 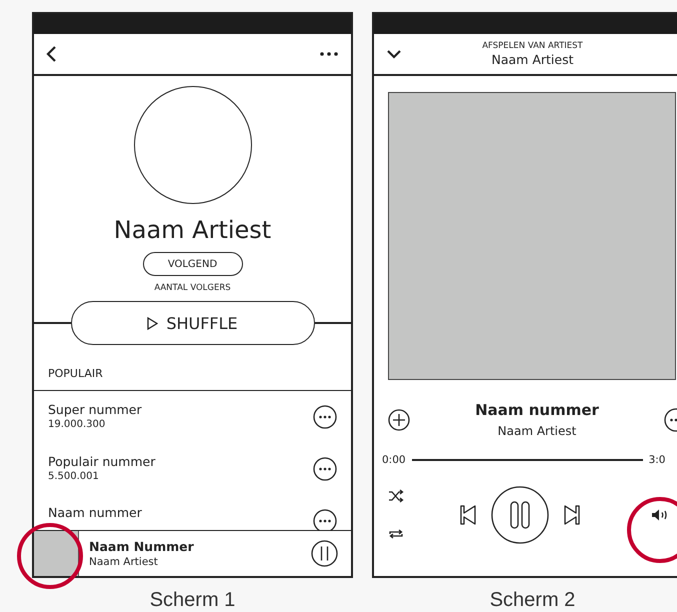 I want to click on mini-player: Naam Nummer Naam Artiest, so click(x=192, y=553).